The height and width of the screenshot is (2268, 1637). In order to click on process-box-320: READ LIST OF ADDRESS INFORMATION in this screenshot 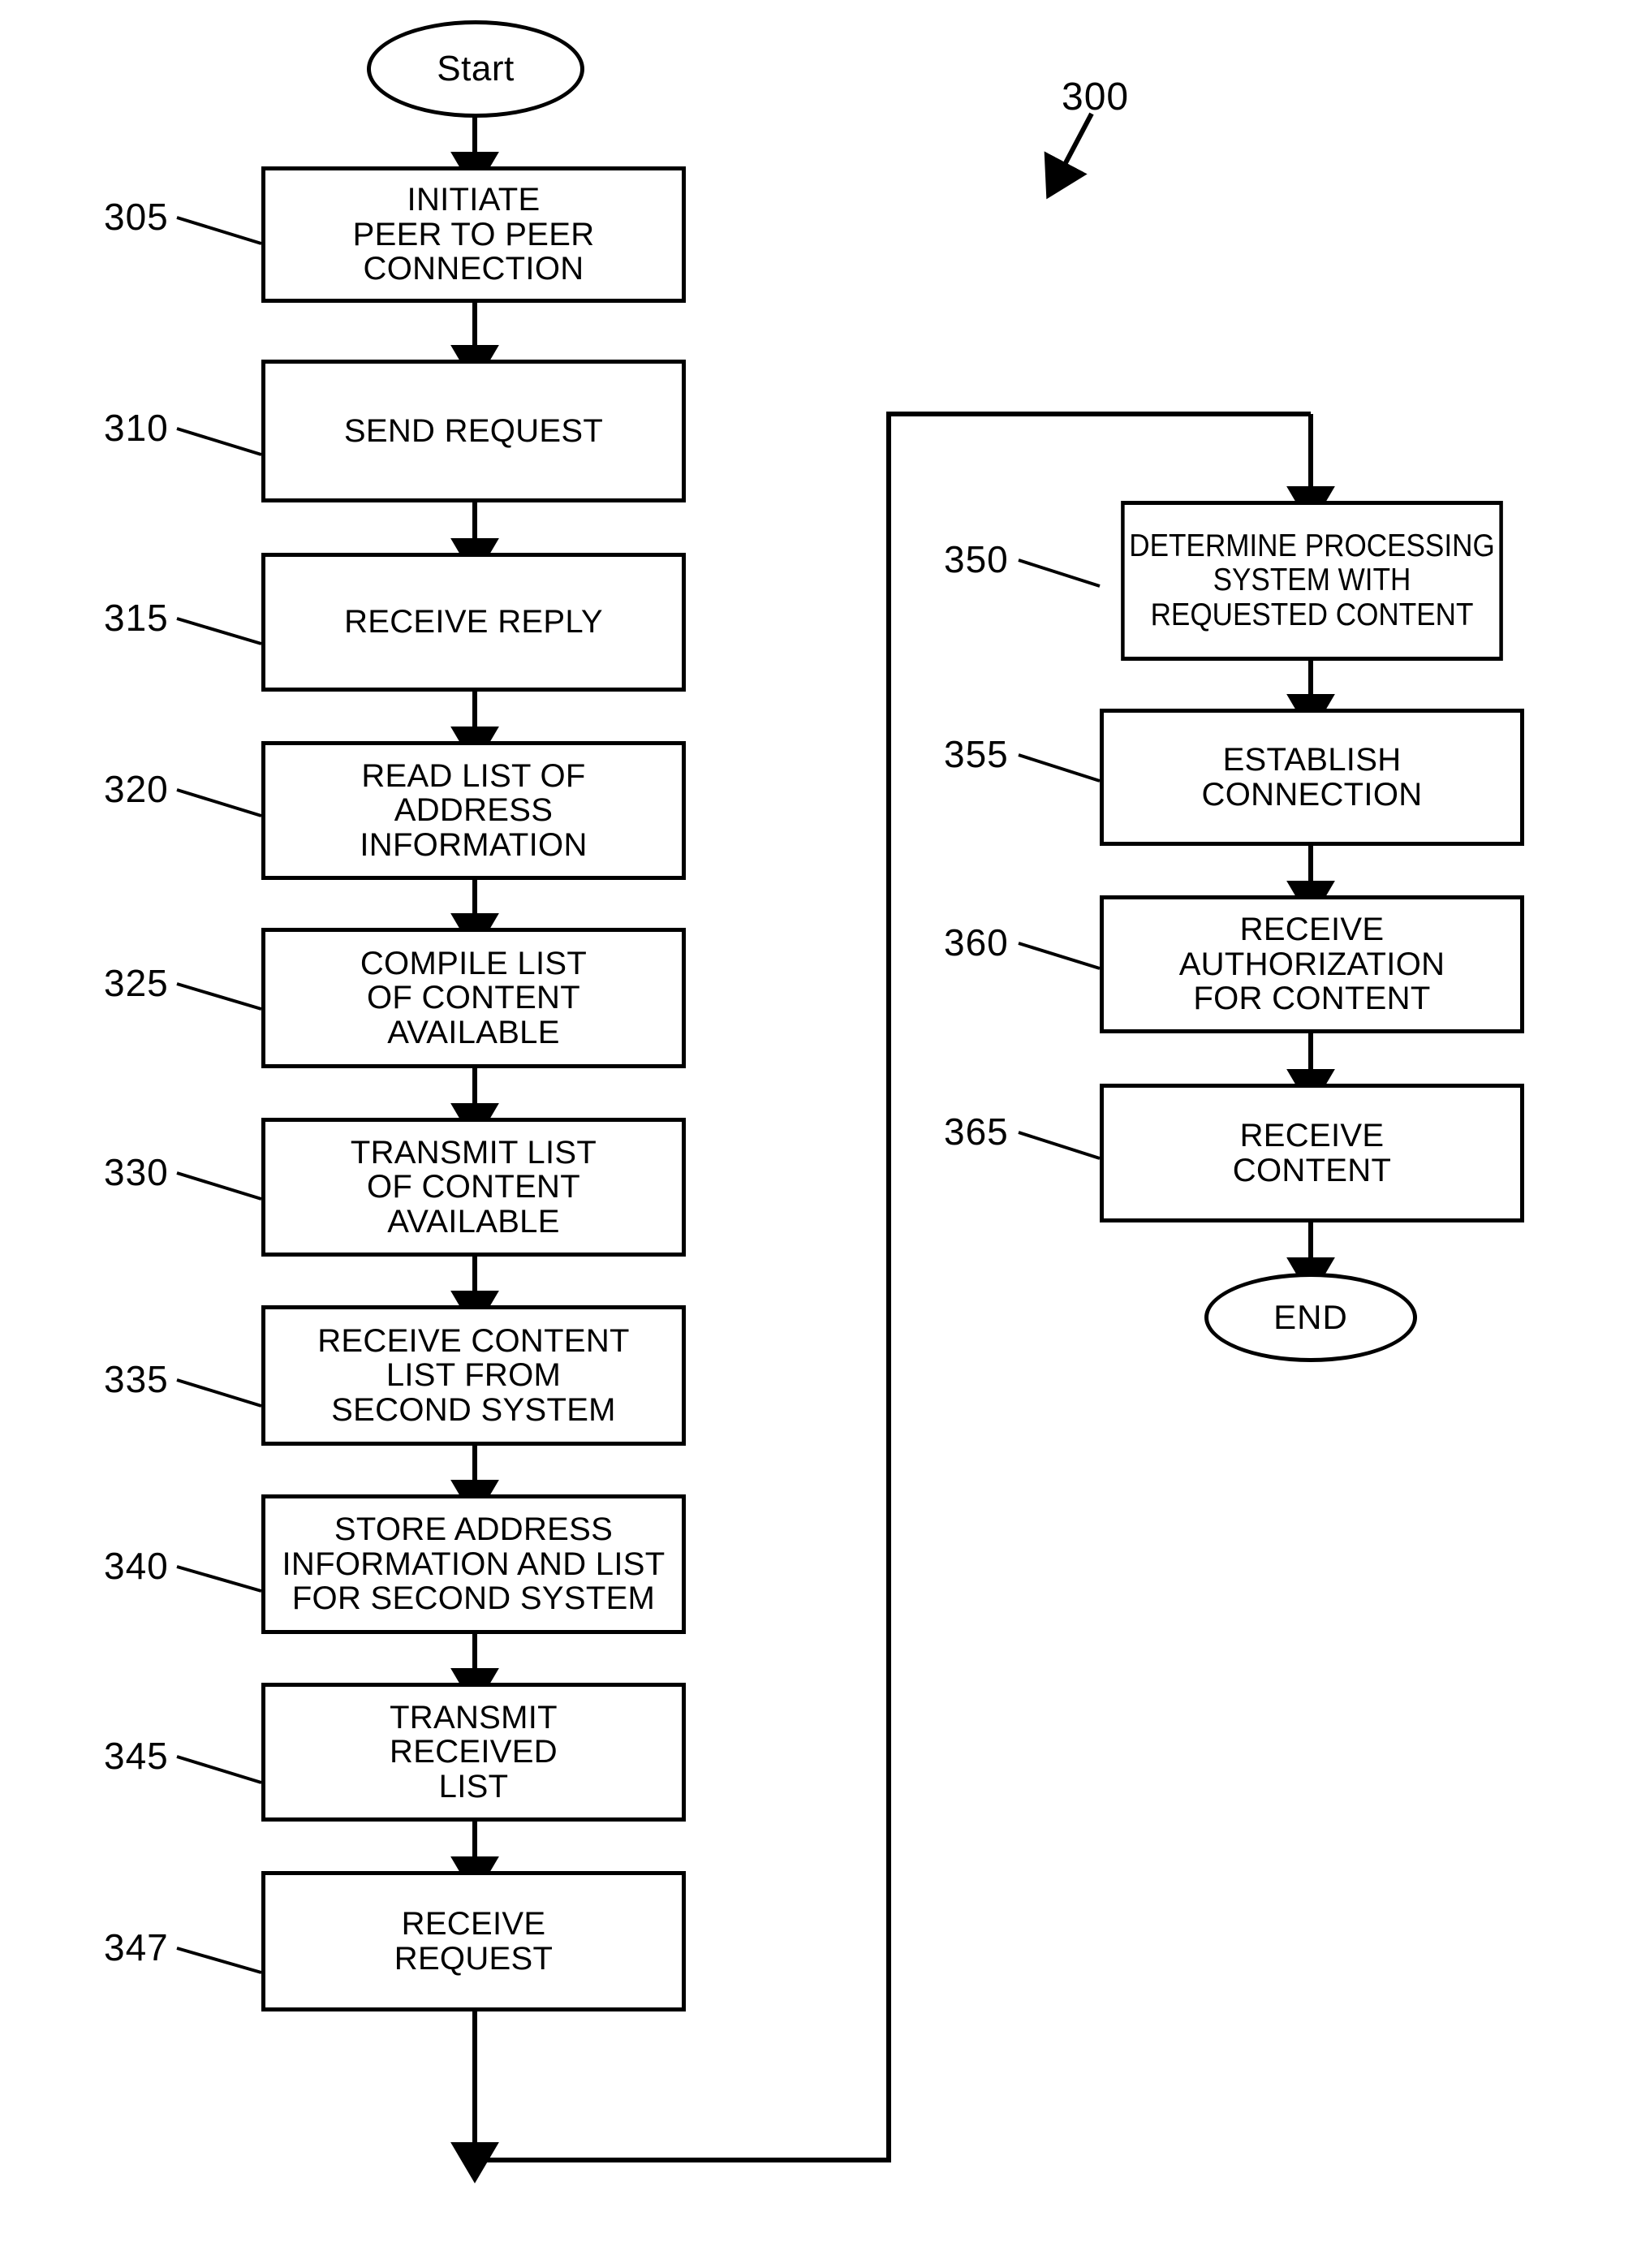, I will do `click(473, 810)`.